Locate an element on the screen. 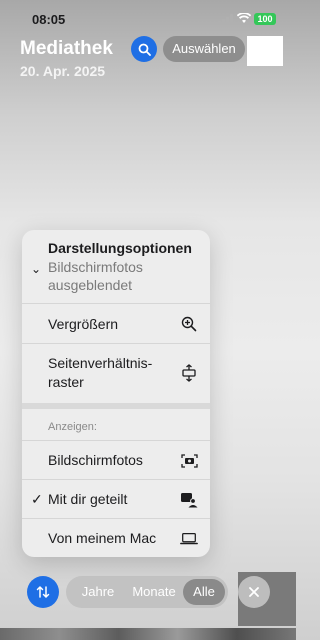 The height and width of the screenshot is (640, 320). section-label: Anzeigen: is located at coordinates (72, 427).